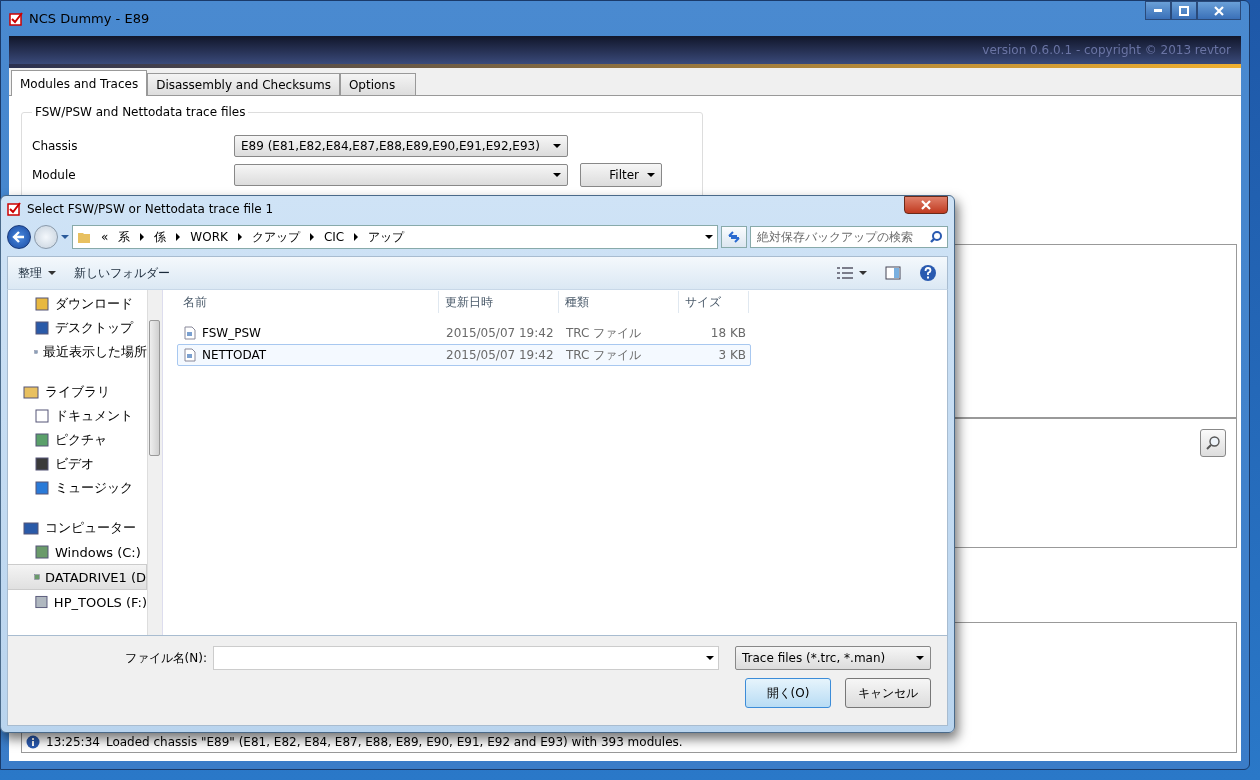  I want to click on search-icon, so click(936, 237).